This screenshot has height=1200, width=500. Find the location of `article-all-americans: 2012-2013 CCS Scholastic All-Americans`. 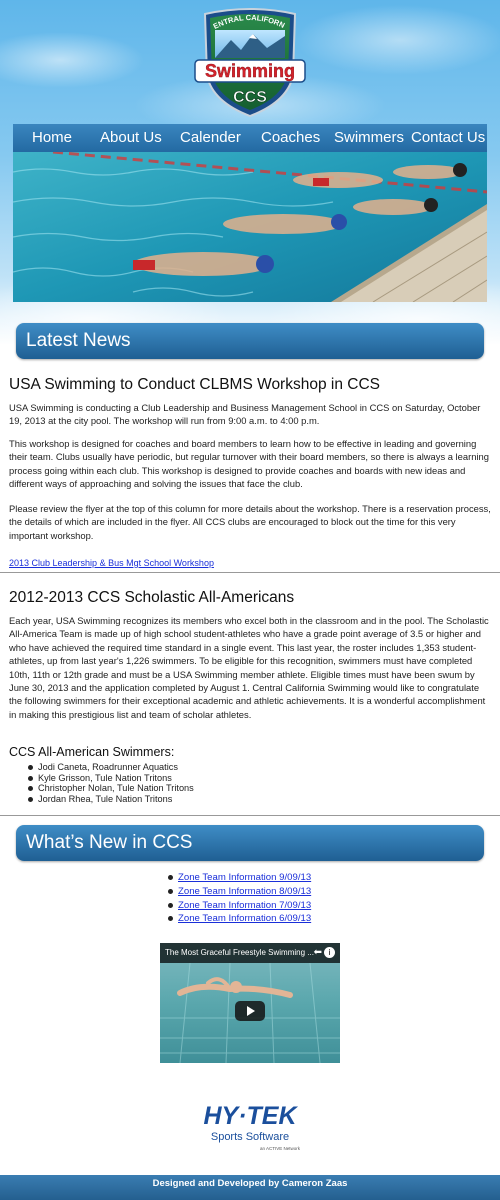

article-all-americans: 2012-2013 CCS Scholastic All-Americans is located at coordinates (250, 598).